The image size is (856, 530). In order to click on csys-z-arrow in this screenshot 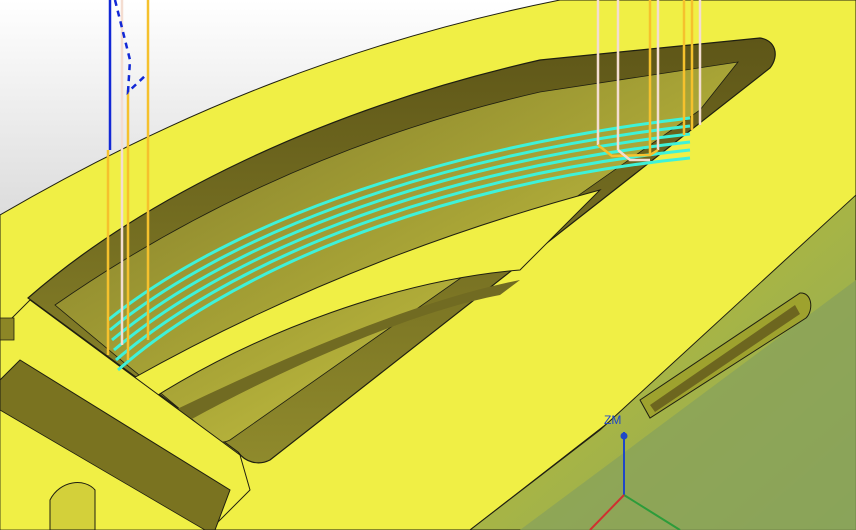, I will do `click(624, 436)`.